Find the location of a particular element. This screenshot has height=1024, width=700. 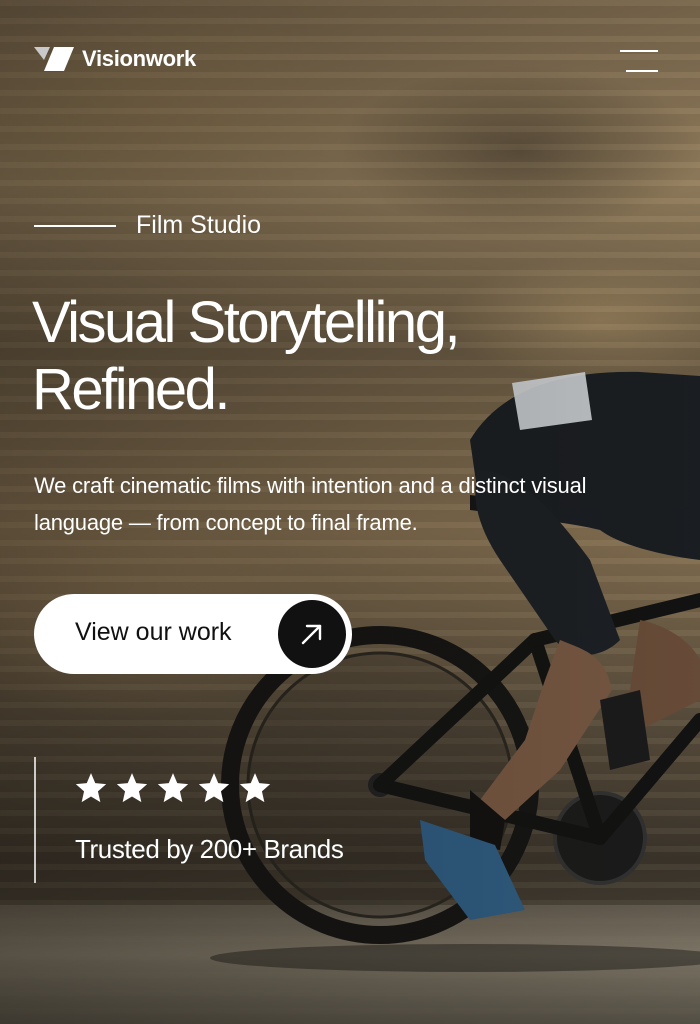

menu-line-bottom is located at coordinates (642, 71).